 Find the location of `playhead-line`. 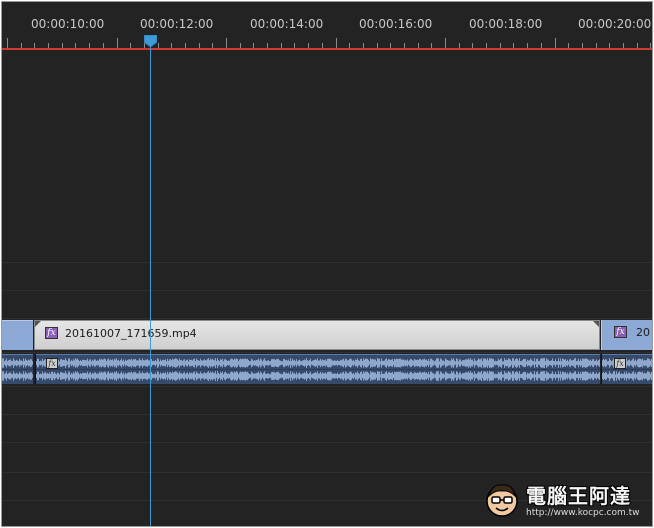

playhead-line is located at coordinates (150, 286).